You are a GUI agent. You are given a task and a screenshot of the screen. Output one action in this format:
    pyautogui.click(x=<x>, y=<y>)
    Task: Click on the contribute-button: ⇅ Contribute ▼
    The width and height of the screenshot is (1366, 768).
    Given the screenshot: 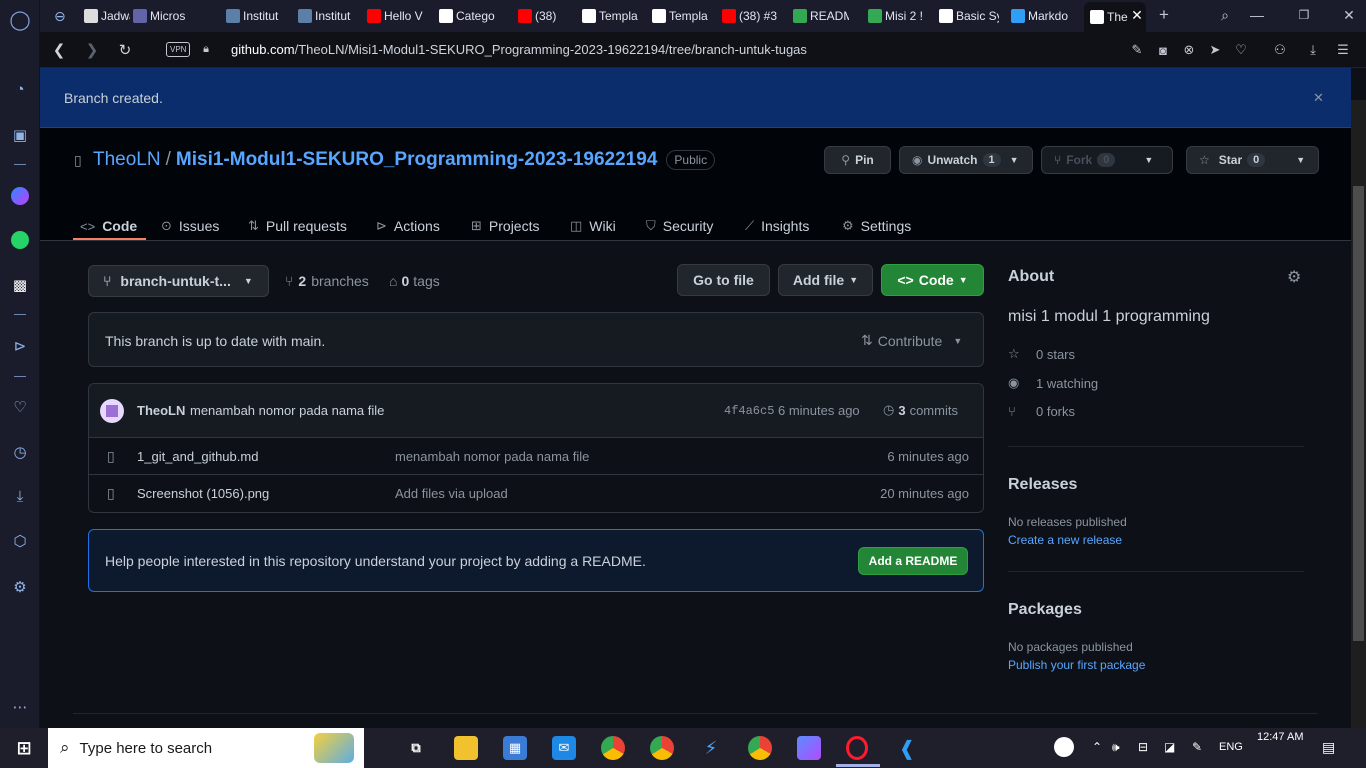 What is the action you would take?
    pyautogui.click(x=911, y=340)
    